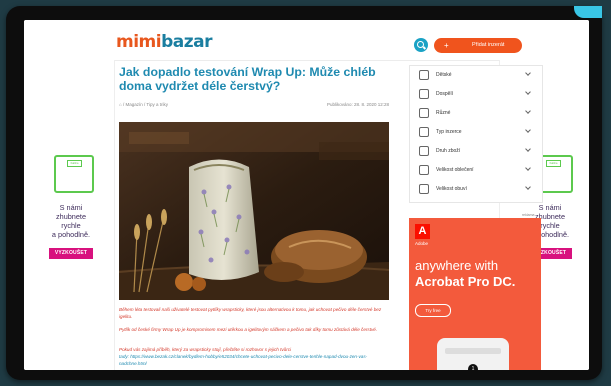  I want to click on logo-part-1: mimi, so click(139, 42).